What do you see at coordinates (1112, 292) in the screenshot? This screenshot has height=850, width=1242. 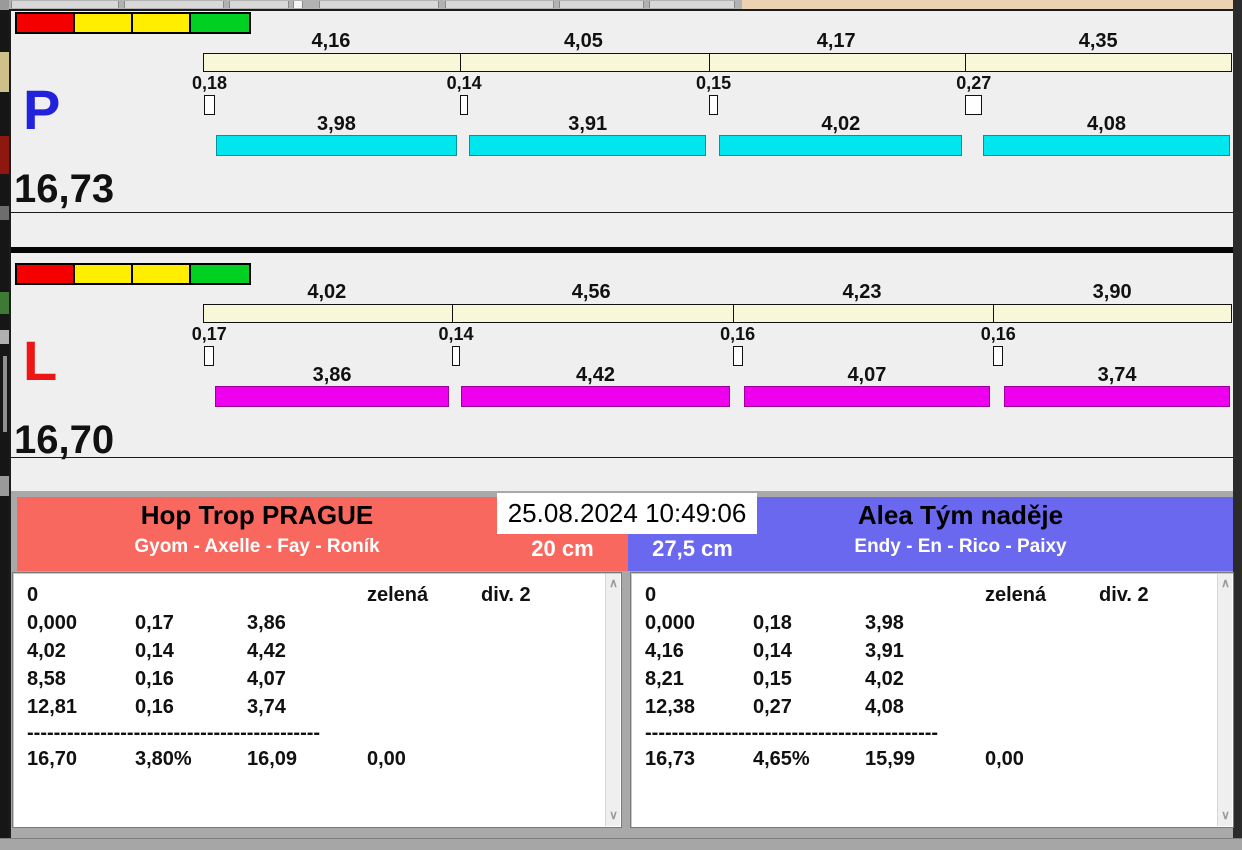 I see `split-time-label: 3,90` at bounding box center [1112, 292].